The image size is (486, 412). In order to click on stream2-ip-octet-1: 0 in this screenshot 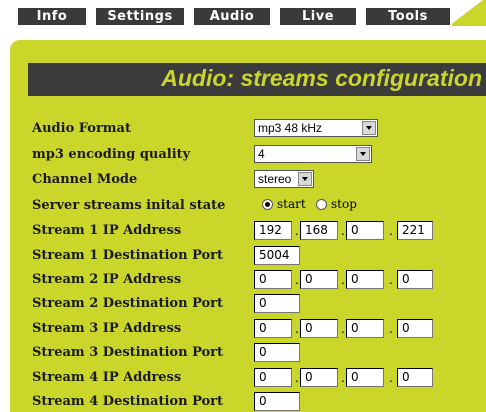, I will do `click(273, 279)`.